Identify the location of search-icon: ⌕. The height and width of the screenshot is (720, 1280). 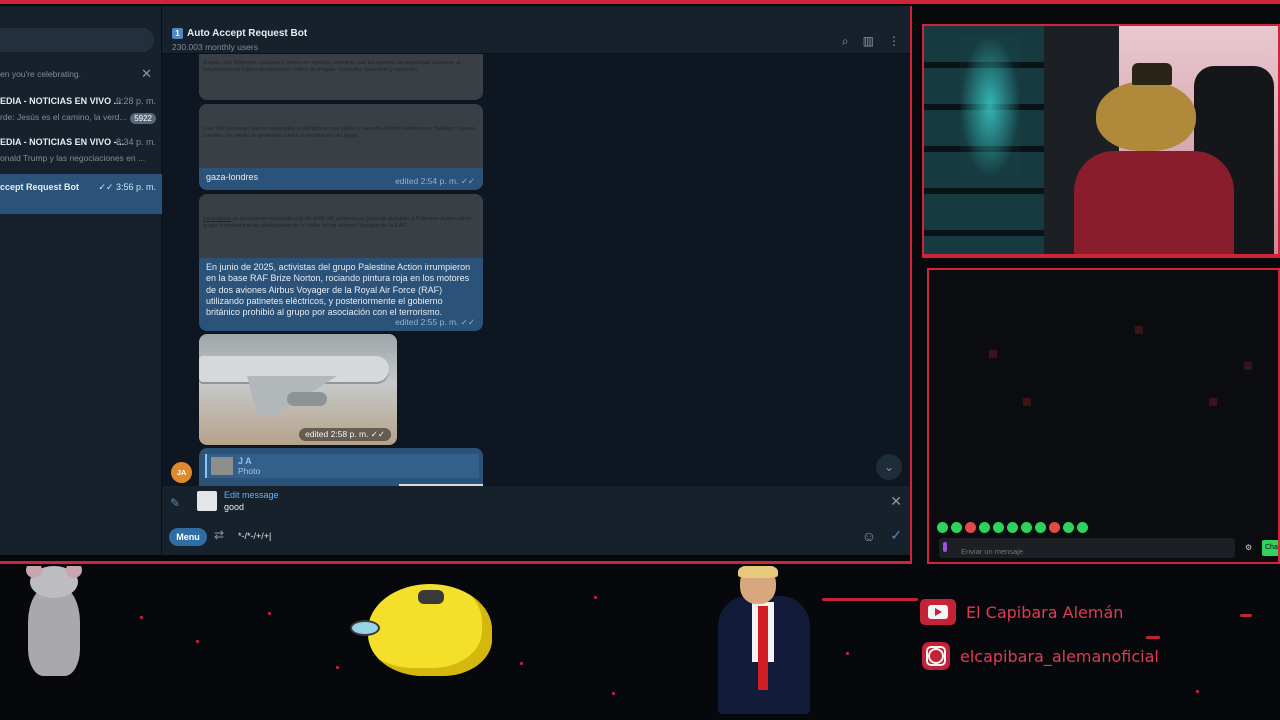
(845, 41).